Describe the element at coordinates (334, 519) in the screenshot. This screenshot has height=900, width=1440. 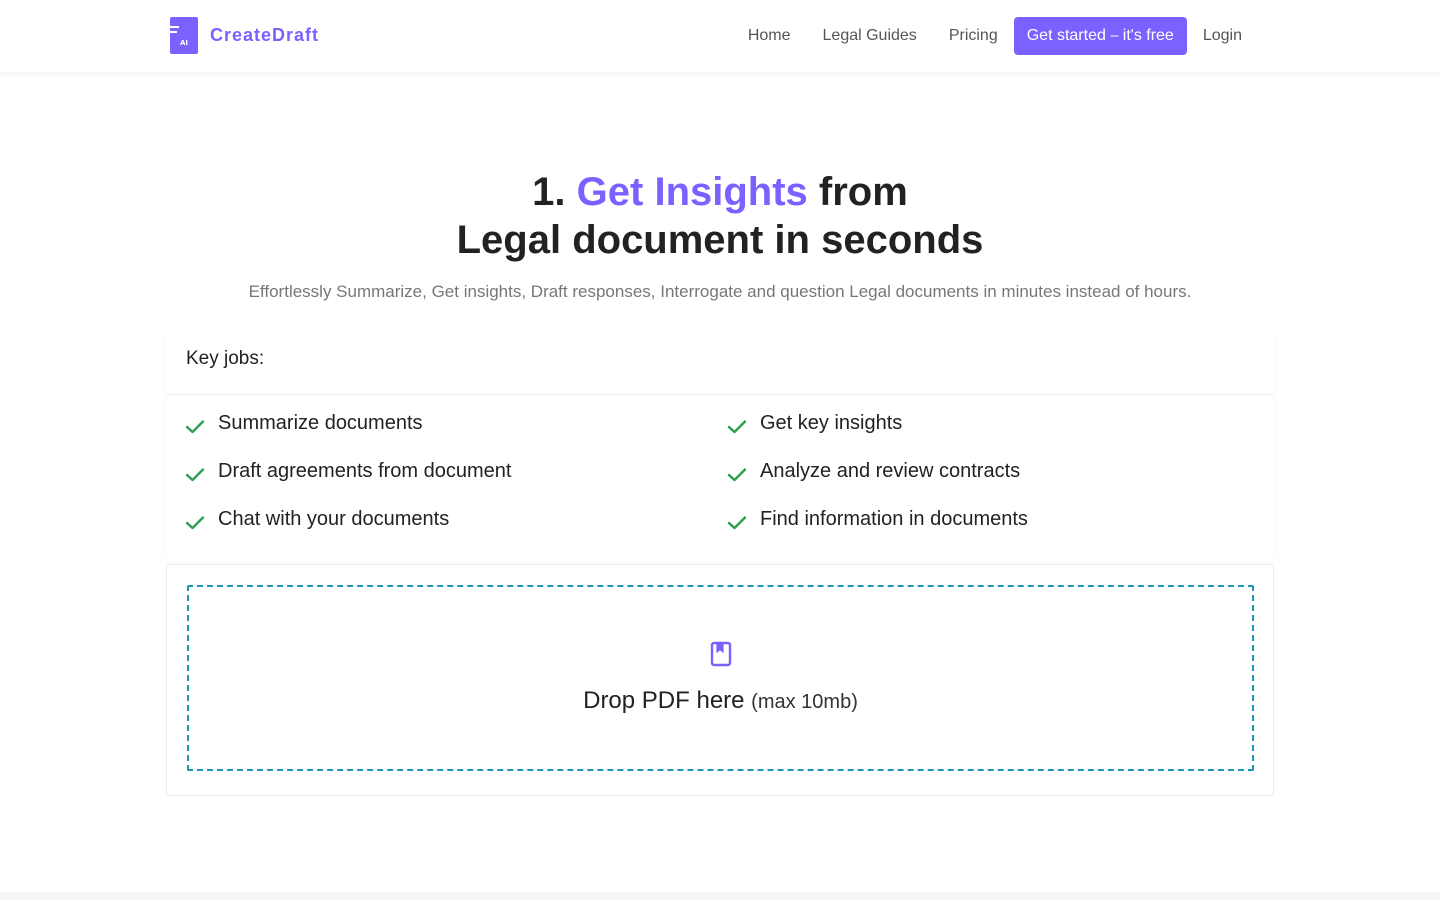
I see `job-label: Chat with your documents` at that location.